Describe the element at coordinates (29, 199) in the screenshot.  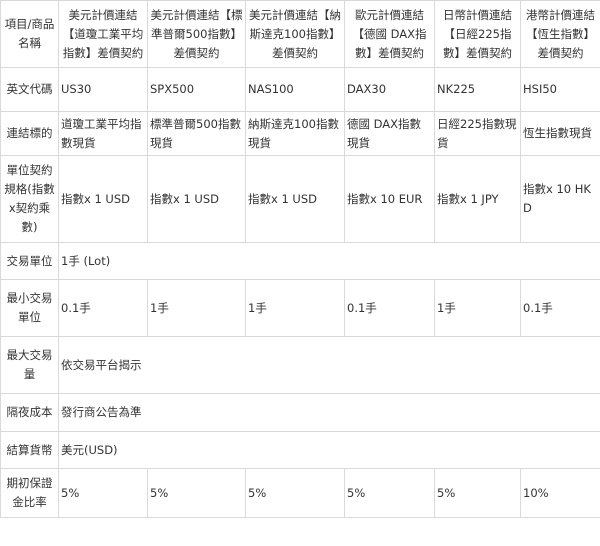
I see `row-label: 單位契約規格(指數x契約乘數)` at that location.